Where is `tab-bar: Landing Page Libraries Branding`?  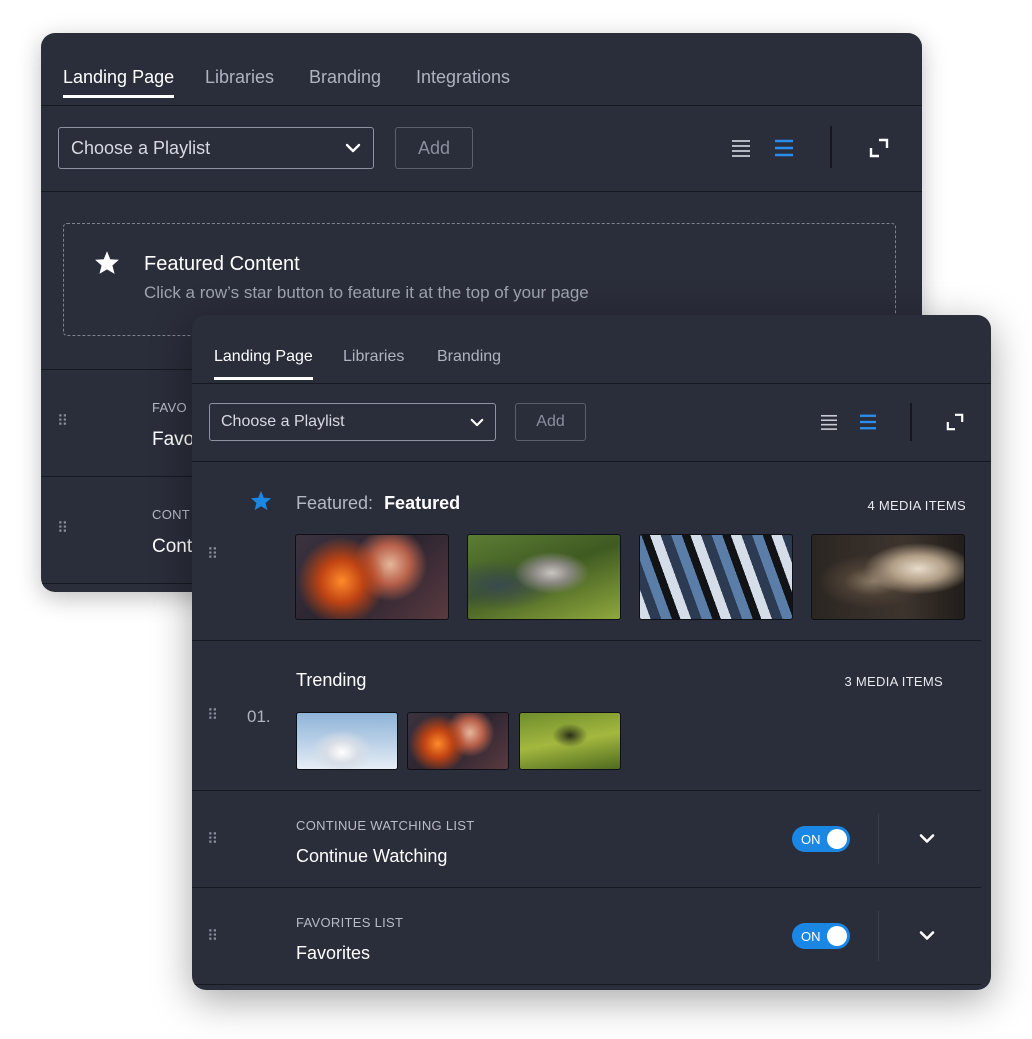 tab-bar: Landing Page Libraries Branding is located at coordinates (591, 349).